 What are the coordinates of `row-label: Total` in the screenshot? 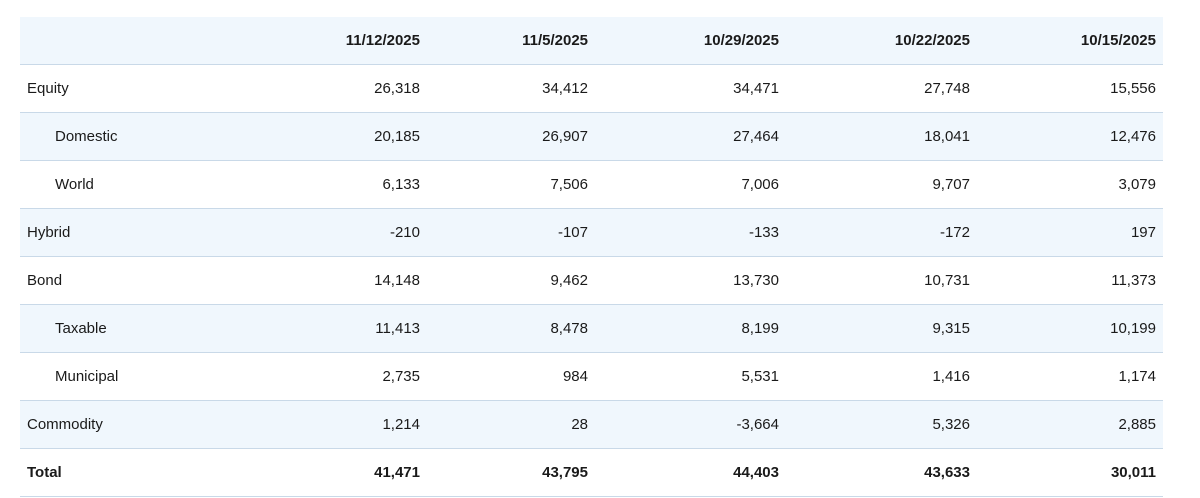 It's located at (137, 472).